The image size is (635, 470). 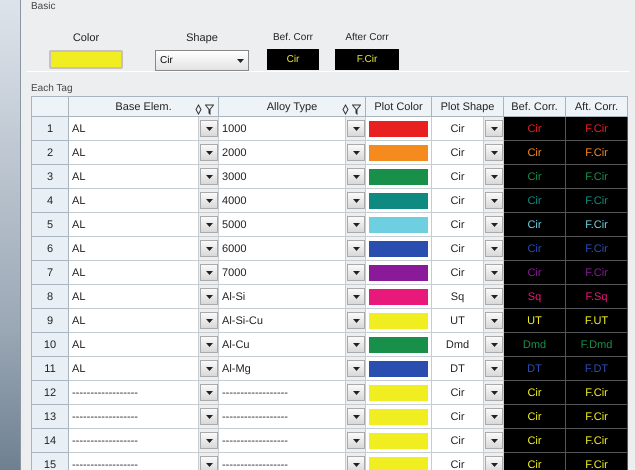 What do you see at coordinates (143, 106) in the screenshot?
I see `column-header: Base Elem.` at bounding box center [143, 106].